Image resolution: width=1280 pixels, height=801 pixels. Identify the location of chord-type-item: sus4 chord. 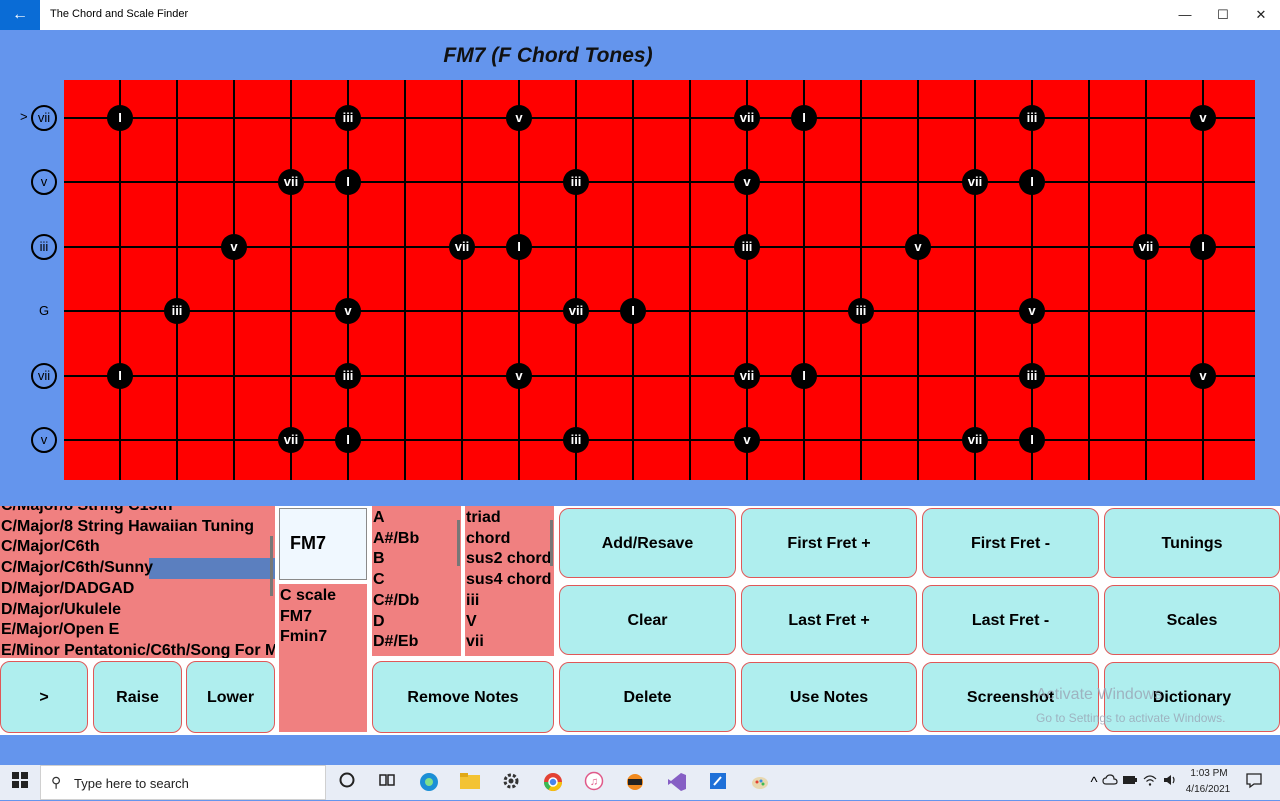
(510, 580).